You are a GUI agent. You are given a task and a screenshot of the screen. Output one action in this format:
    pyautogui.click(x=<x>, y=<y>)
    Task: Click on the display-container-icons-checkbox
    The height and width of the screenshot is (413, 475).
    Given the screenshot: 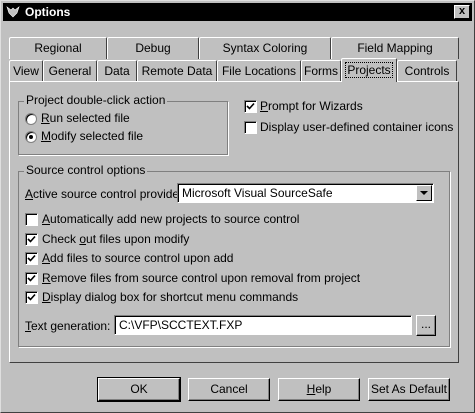 What is the action you would take?
    pyautogui.click(x=250, y=127)
    